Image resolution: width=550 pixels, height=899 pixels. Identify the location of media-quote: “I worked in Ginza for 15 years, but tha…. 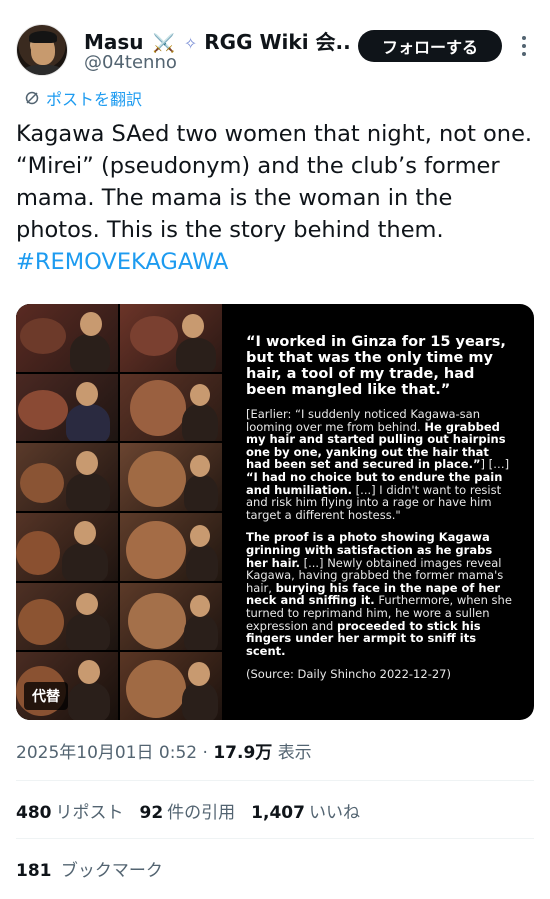
(376, 366).